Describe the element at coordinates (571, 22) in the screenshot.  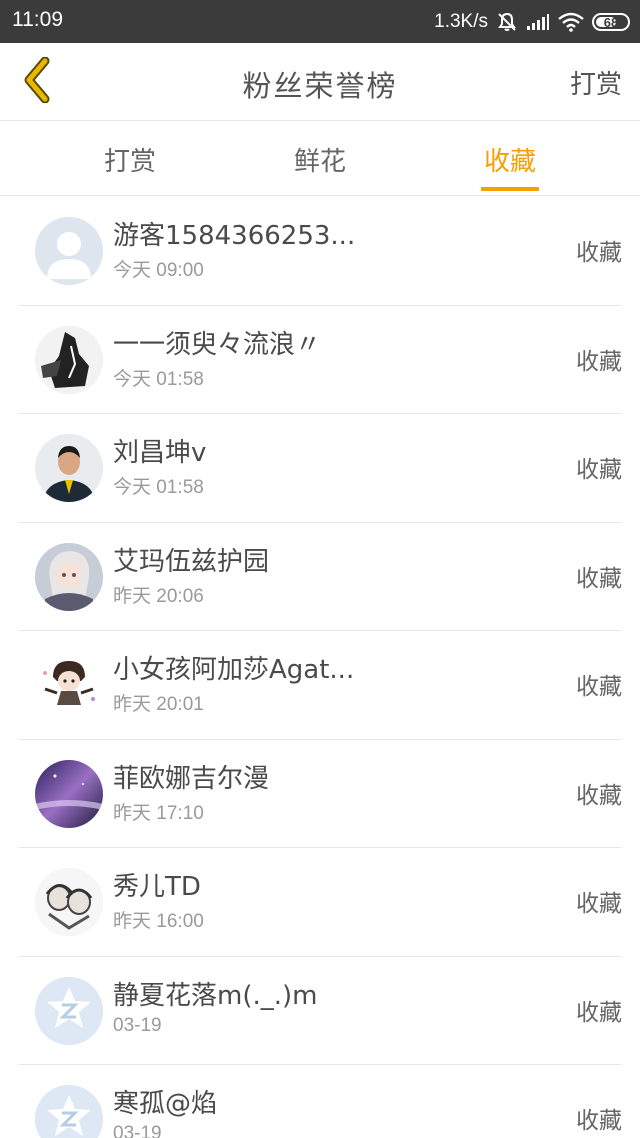
I see `wifi-icon` at that location.